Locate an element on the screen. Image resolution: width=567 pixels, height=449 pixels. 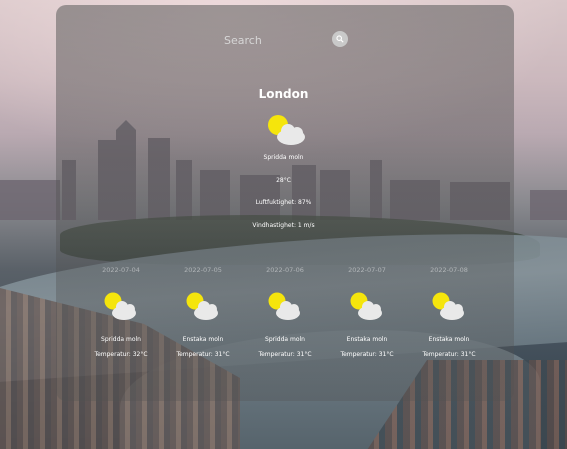
forecast-date: 2022-07-05 is located at coordinates (203, 270).